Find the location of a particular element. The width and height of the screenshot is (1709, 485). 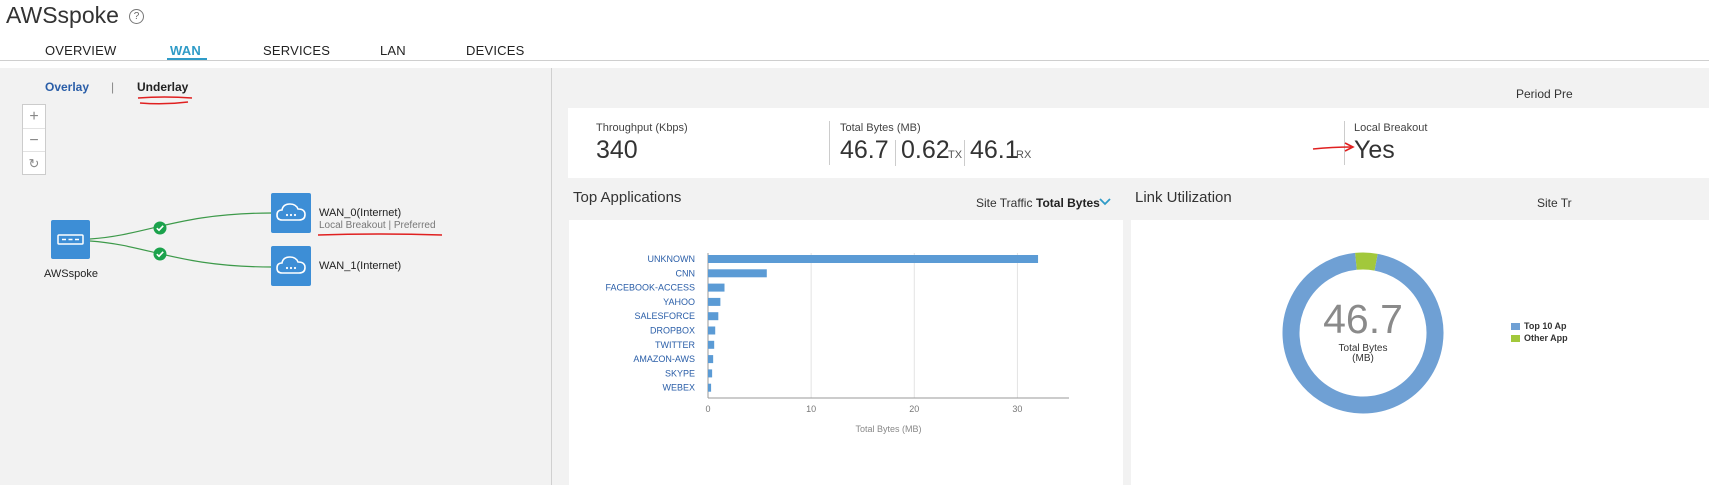

category-label: WEBEX is located at coordinates (678, 388).